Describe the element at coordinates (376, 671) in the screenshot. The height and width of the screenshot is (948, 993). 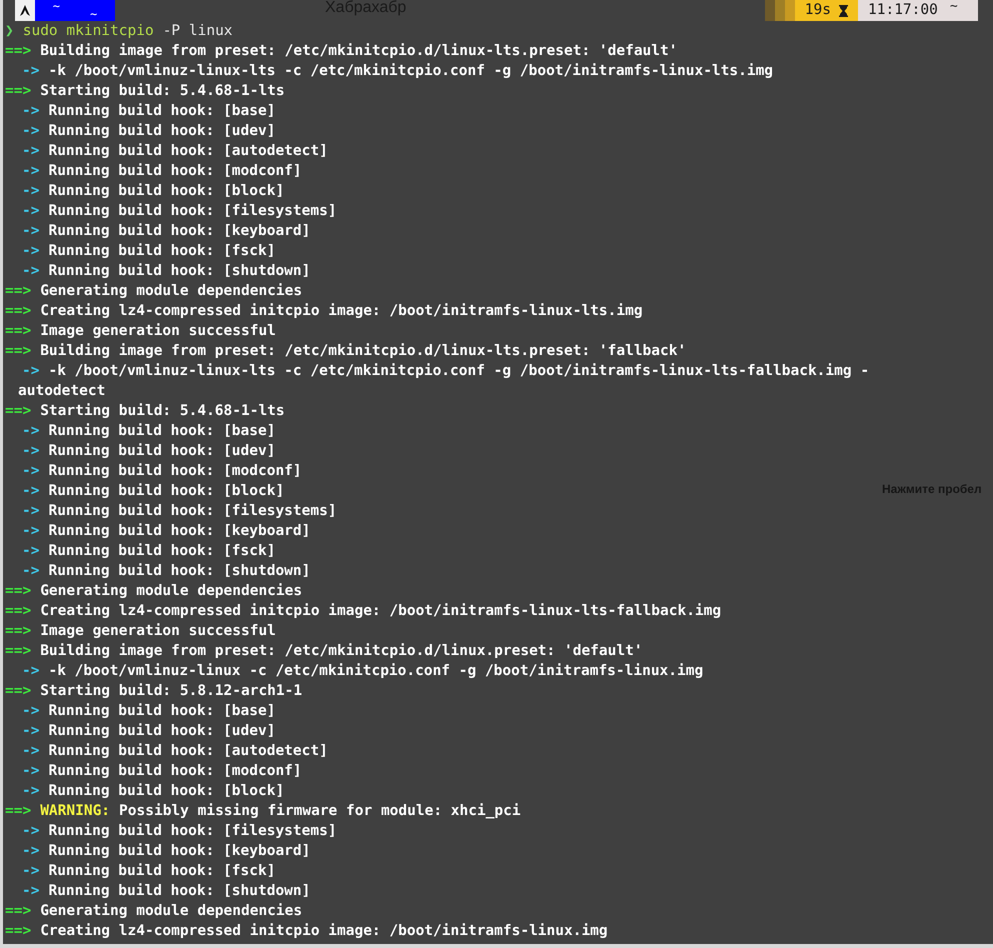
I see `output-line: -k /boot/vmlinuz-linux -c /etc/mkinitcpio.conf -g /boot/initramfs-linux.img` at that location.